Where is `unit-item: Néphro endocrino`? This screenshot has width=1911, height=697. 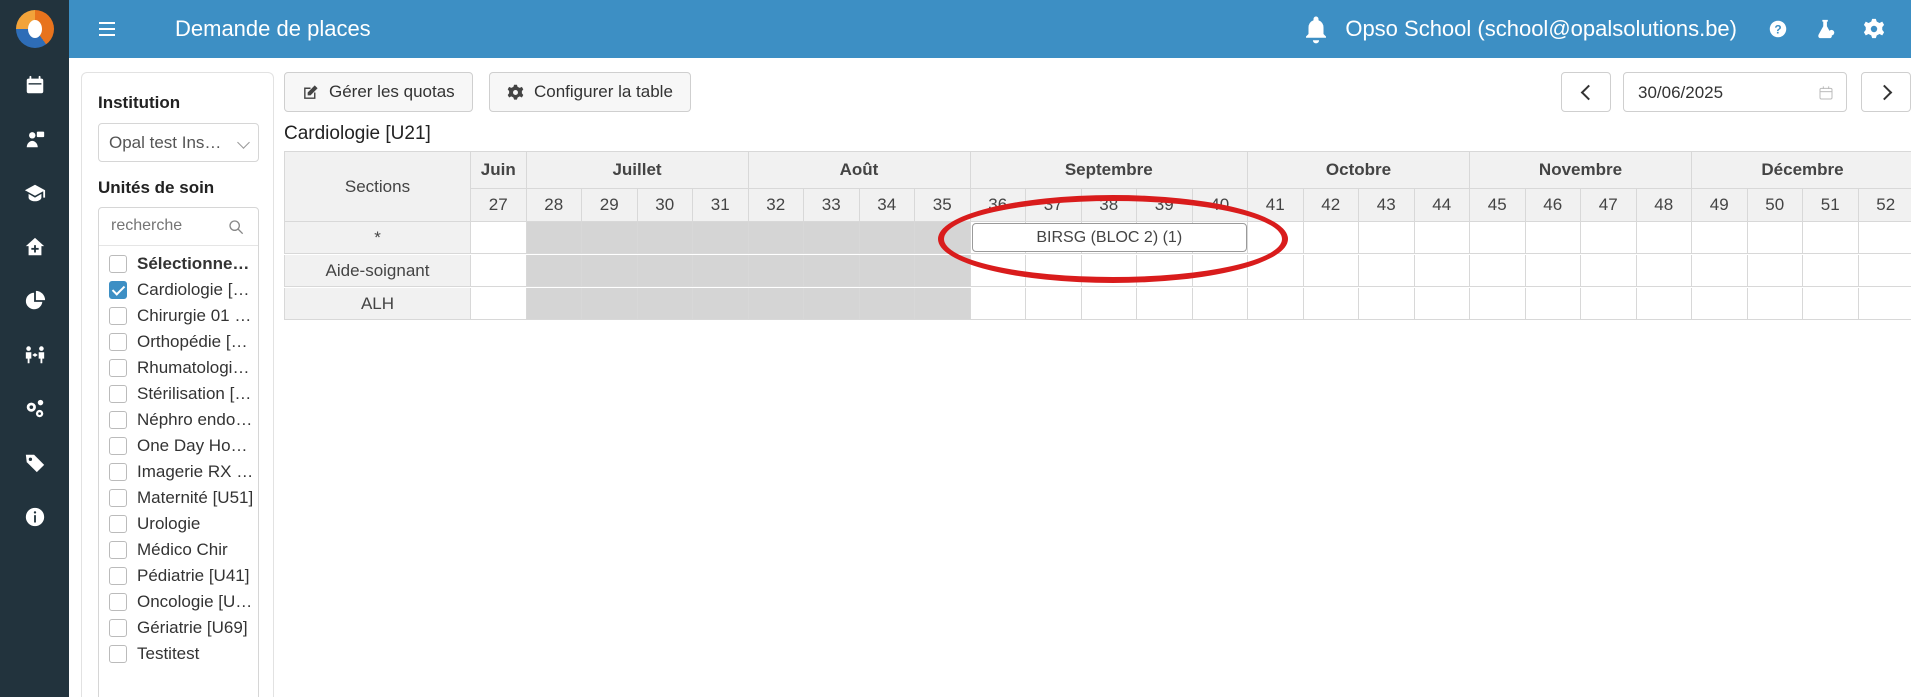
unit-item: Néphro endocrino is located at coordinates (178, 420).